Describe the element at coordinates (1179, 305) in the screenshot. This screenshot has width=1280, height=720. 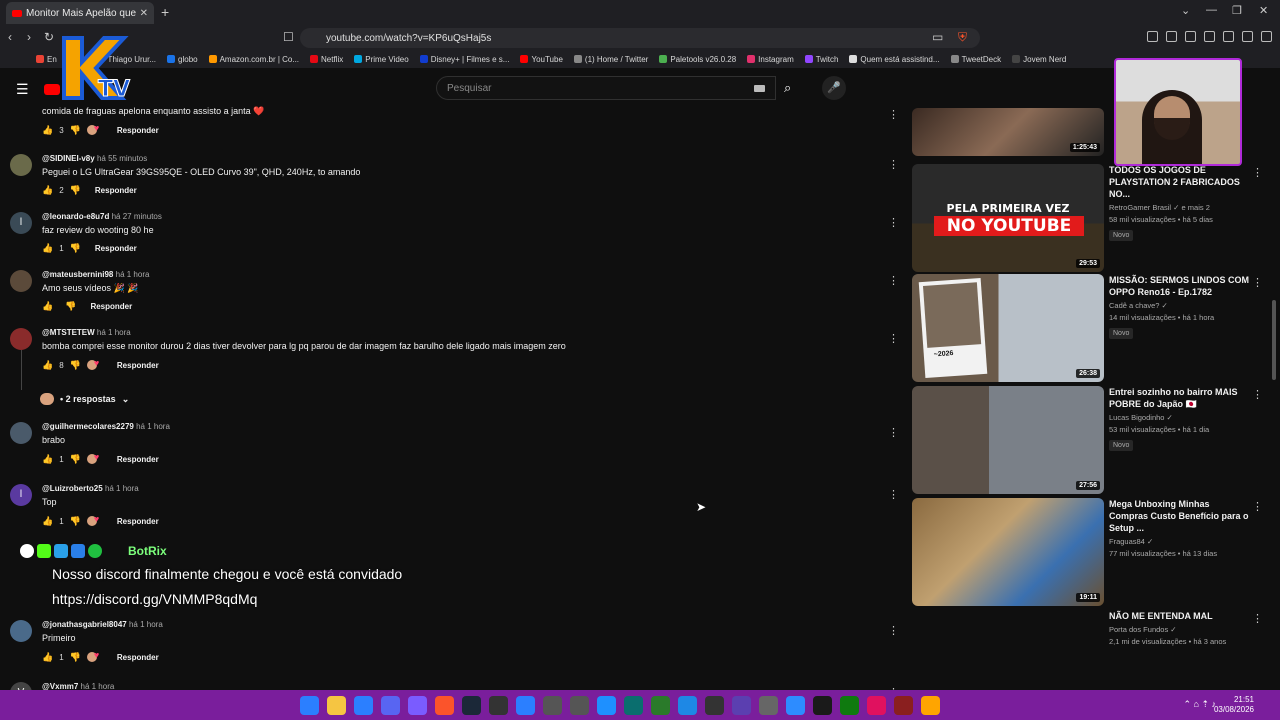
I see `channel-name: Cadê a chave? ✓` at that location.